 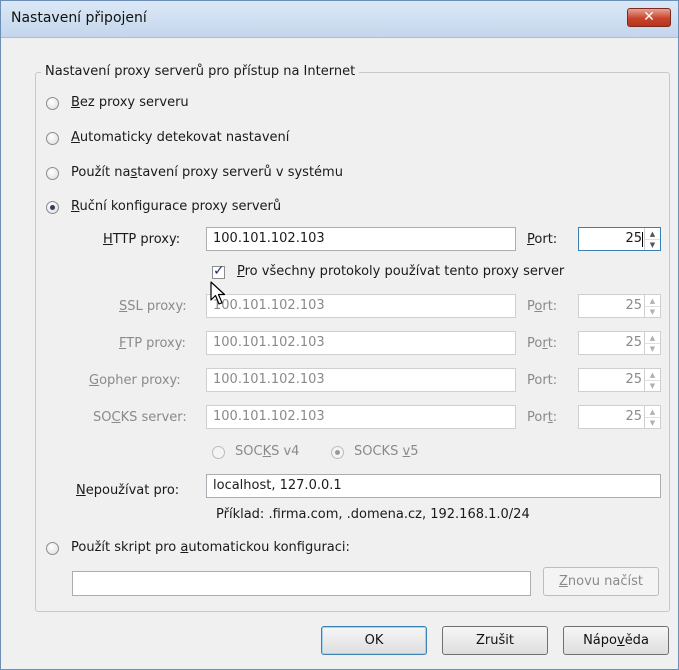 I want to click on no-proxy-for-input: localhost, 127.0.0.1, so click(x=433, y=486).